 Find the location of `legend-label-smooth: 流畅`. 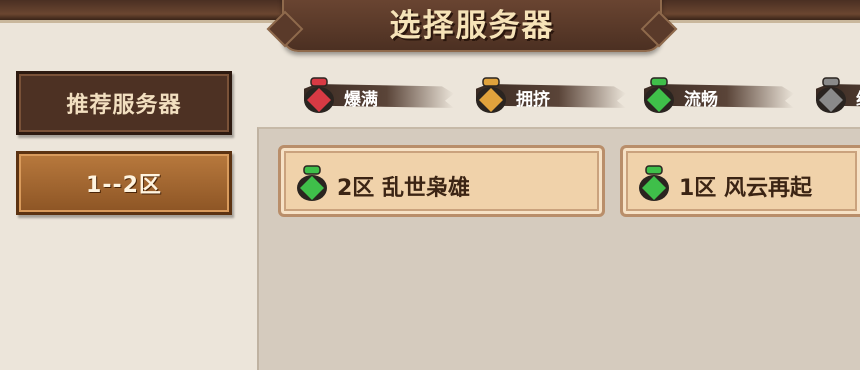

legend-label-smooth: 流畅 is located at coordinates (701, 100).